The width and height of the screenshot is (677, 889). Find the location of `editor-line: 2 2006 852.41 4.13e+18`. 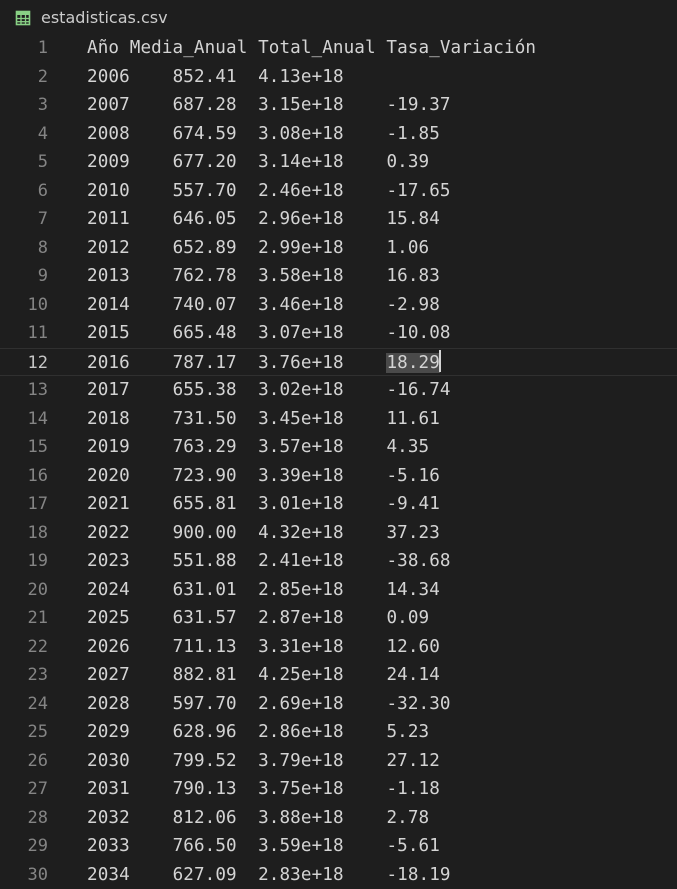

editor-line: 2 2006 852.41 4.13e+18 is located at coordinates (338, 77).